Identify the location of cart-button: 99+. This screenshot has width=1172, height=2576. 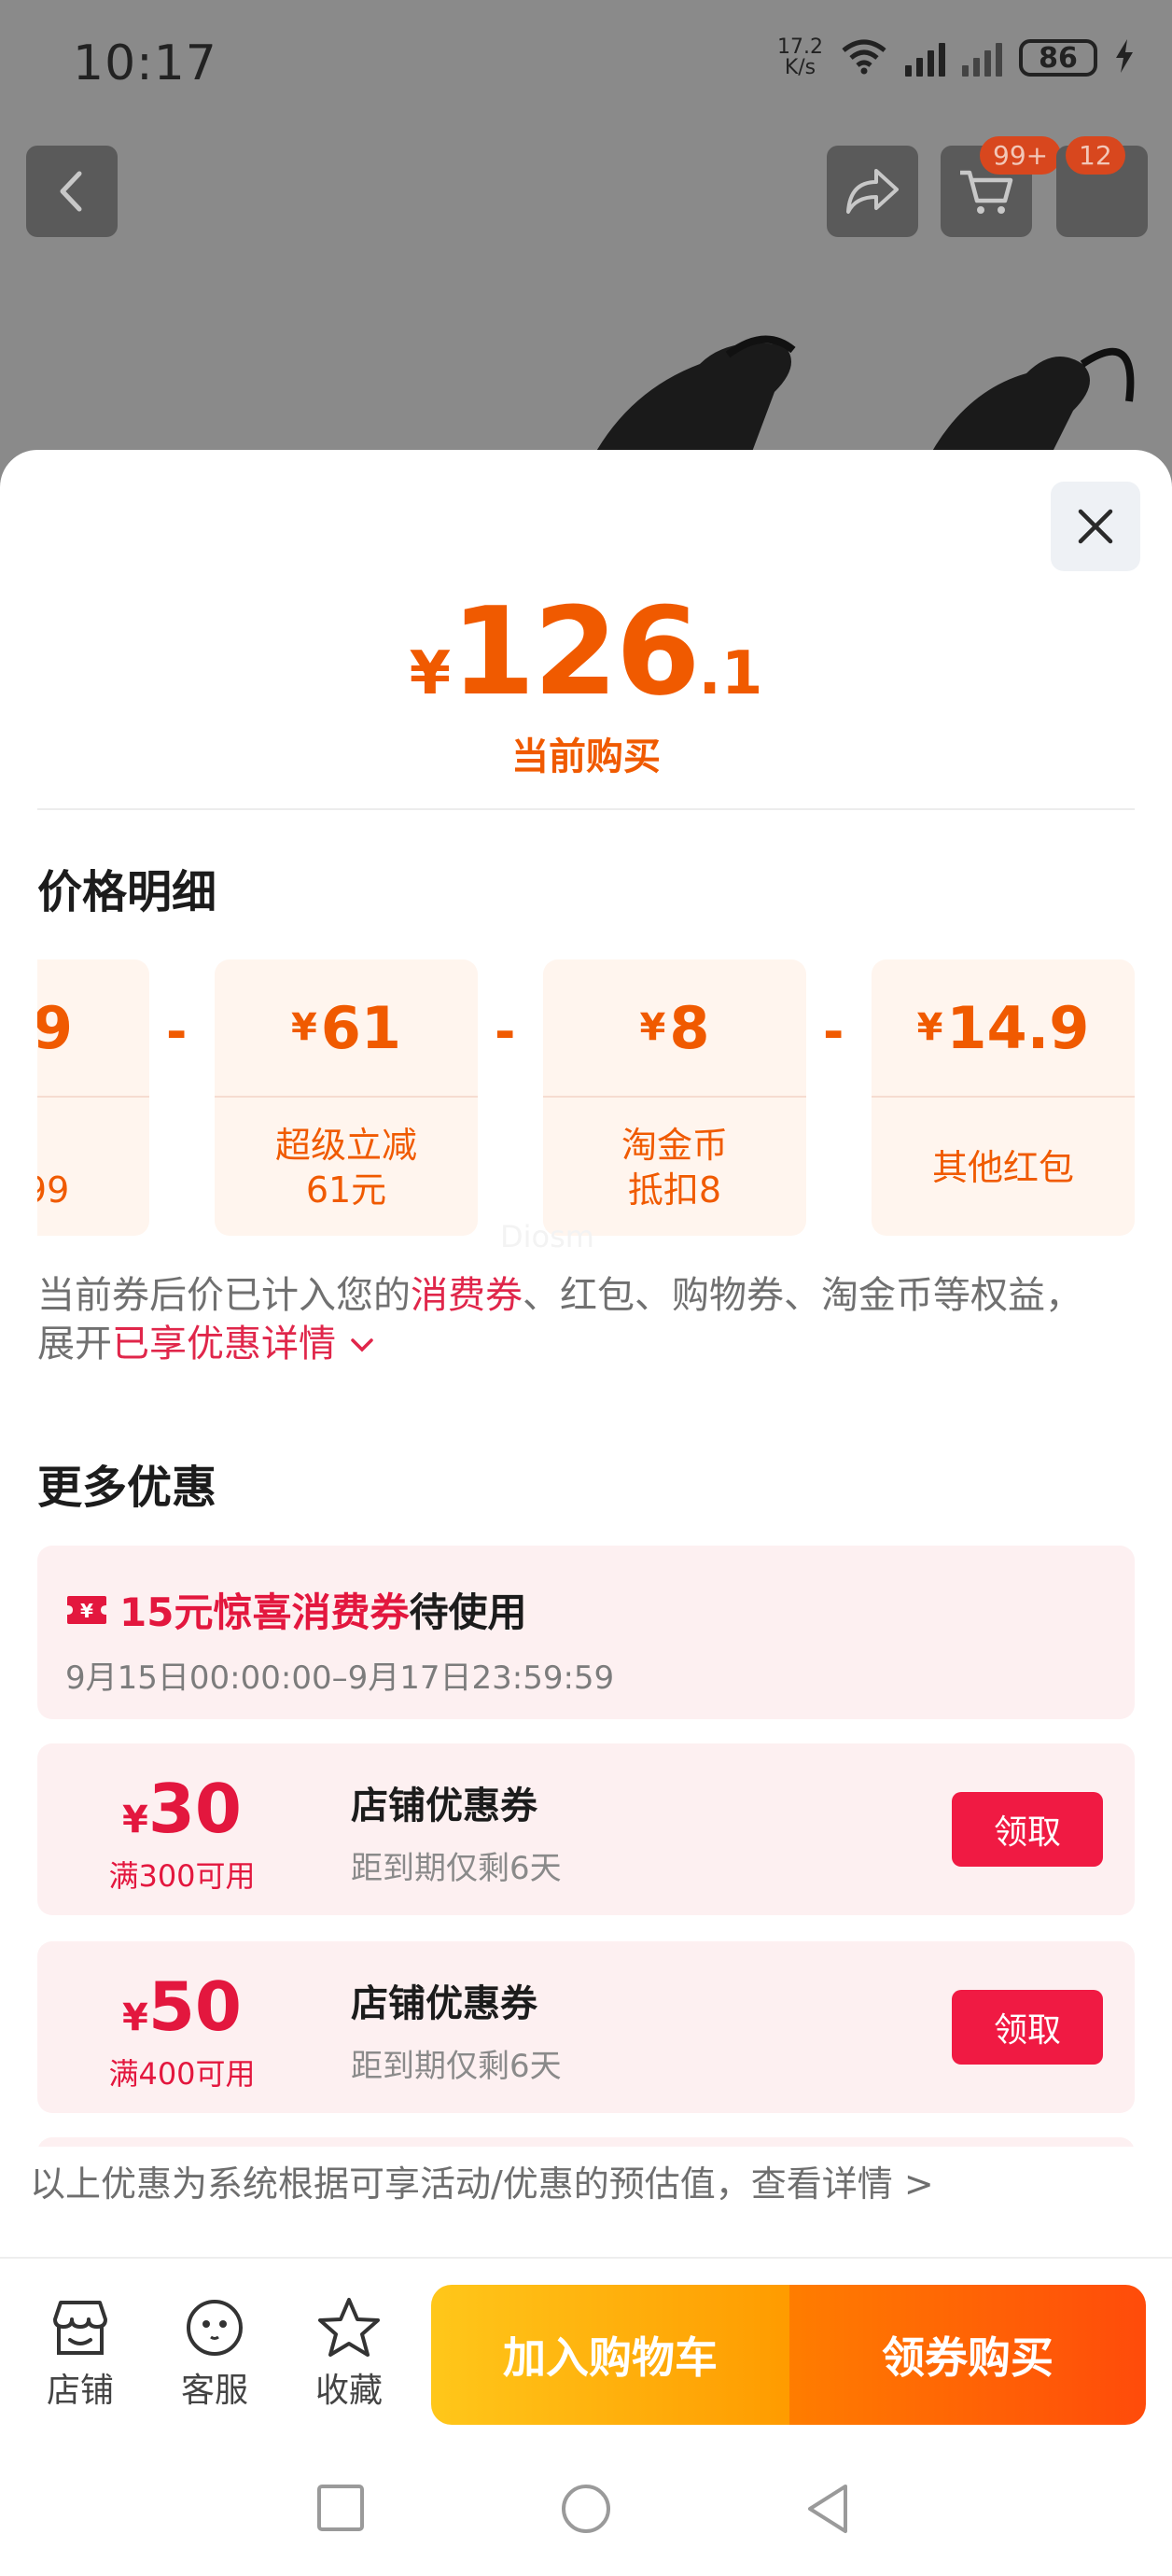
(1001, 186).